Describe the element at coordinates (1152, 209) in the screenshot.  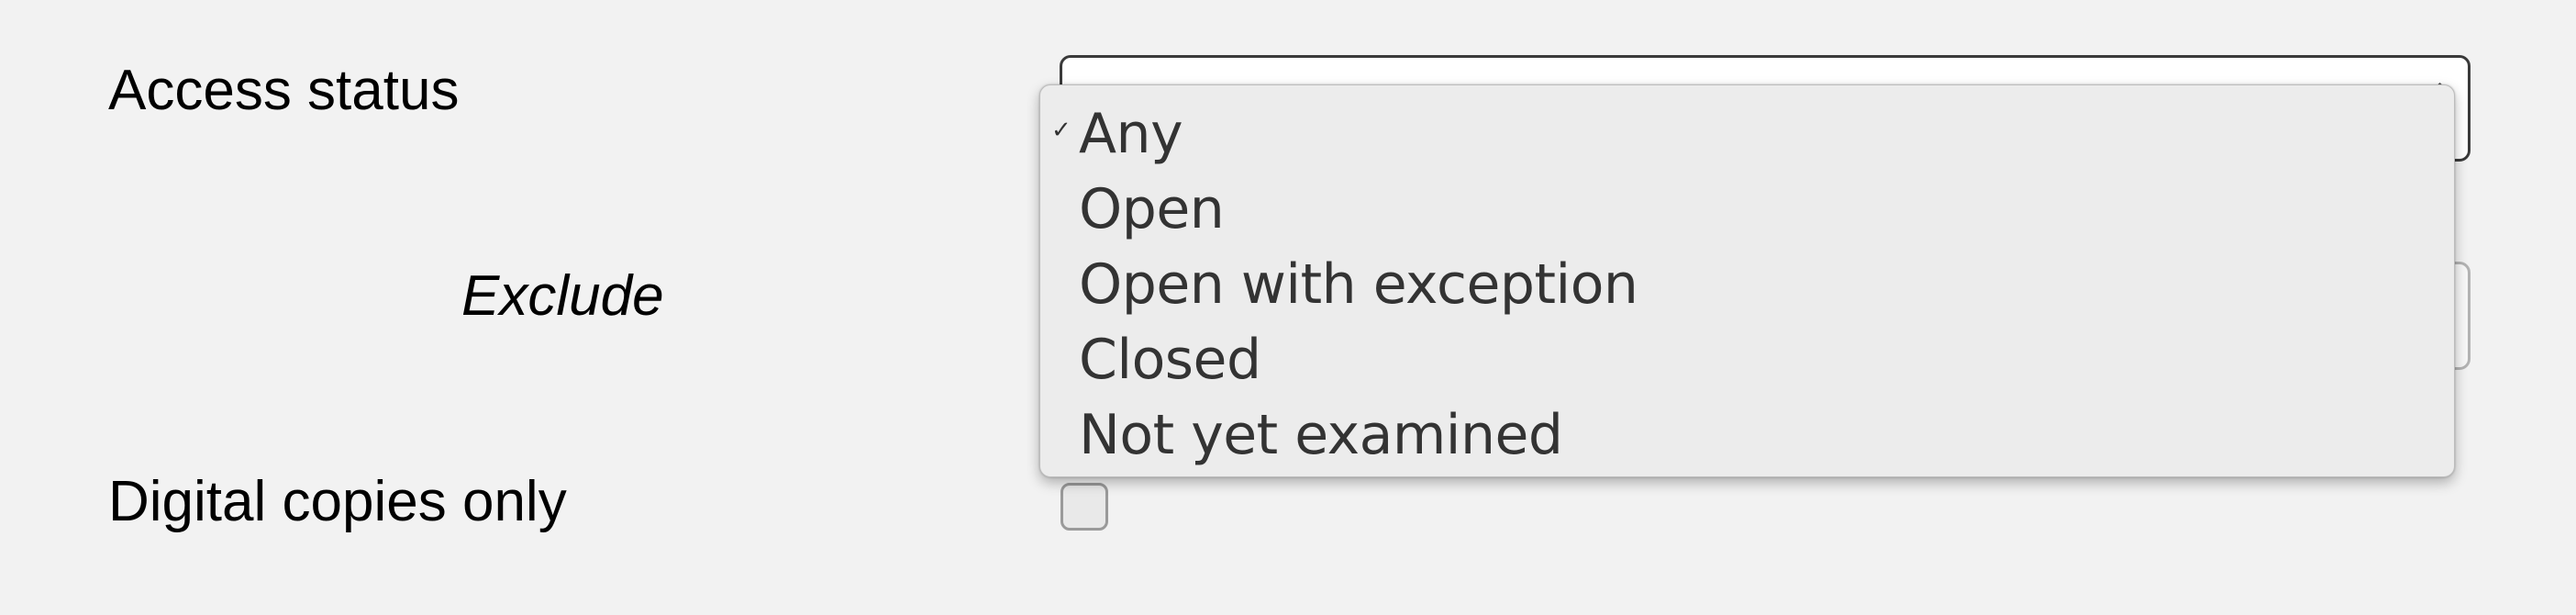
I see `option-label: Open` at that location.